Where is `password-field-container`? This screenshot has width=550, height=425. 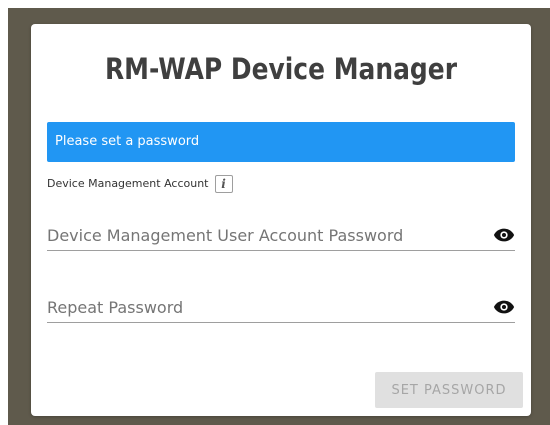
password-field-container is located at coordinates (281, 235).